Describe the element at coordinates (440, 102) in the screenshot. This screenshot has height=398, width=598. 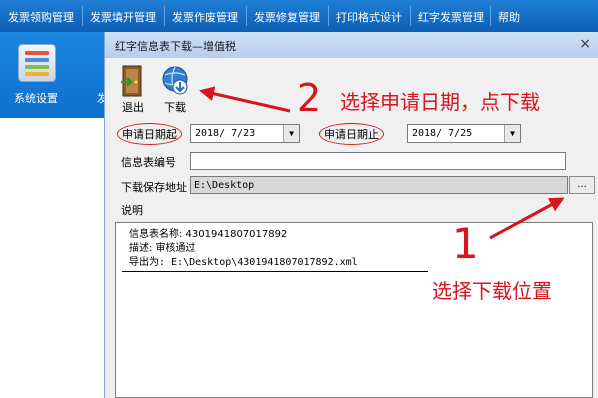
I see `step2-text: 选择申请日期，点下载` at that location.